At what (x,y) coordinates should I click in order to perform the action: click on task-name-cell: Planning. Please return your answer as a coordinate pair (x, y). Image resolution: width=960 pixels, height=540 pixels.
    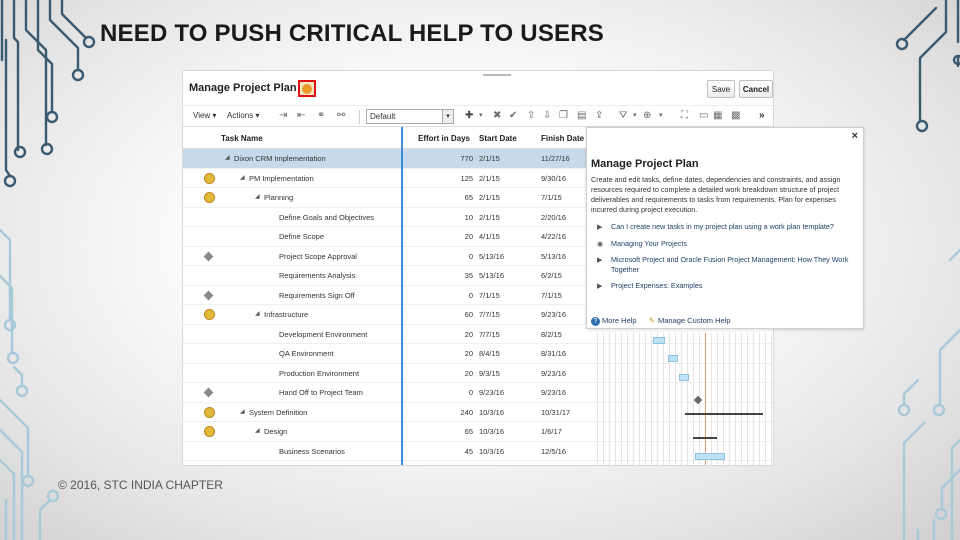
    Looking at the image, I should click on (278, 197).